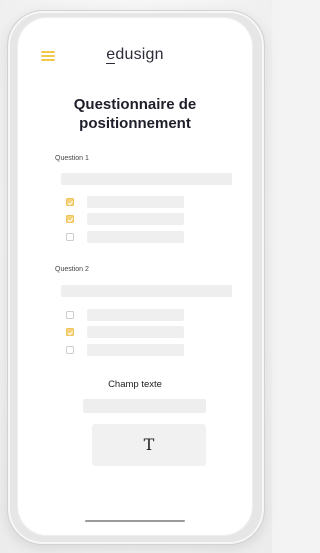  I want to click on text-field-placeholder, so click(144, 406).